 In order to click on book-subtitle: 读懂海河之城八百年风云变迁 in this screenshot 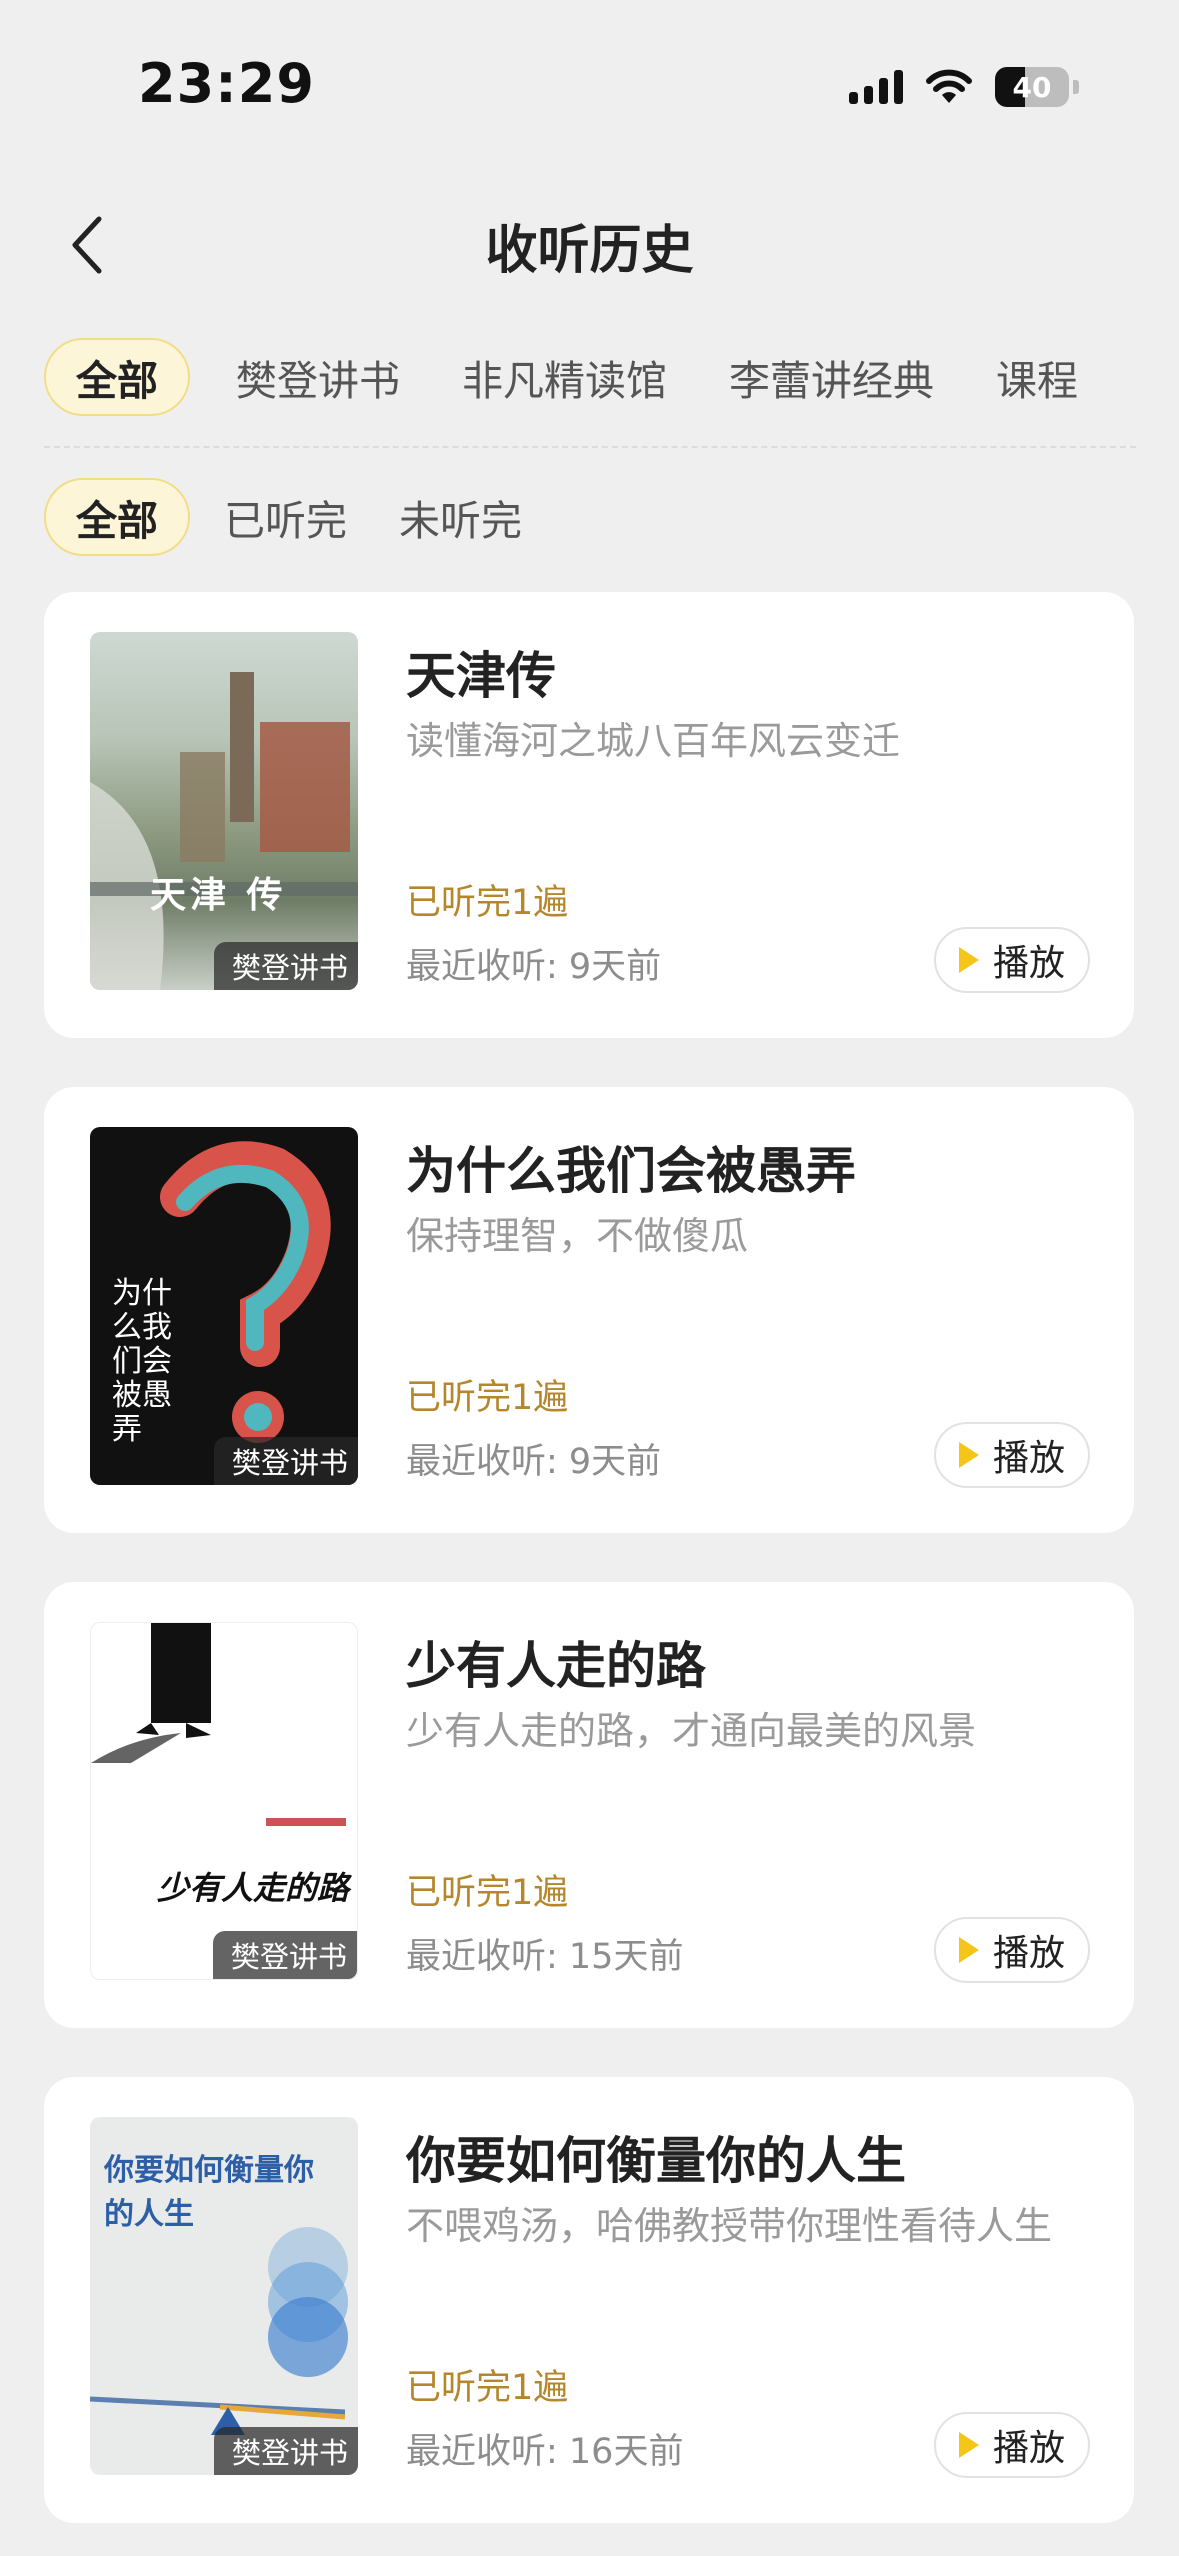, I will do `click(653, 741)`.